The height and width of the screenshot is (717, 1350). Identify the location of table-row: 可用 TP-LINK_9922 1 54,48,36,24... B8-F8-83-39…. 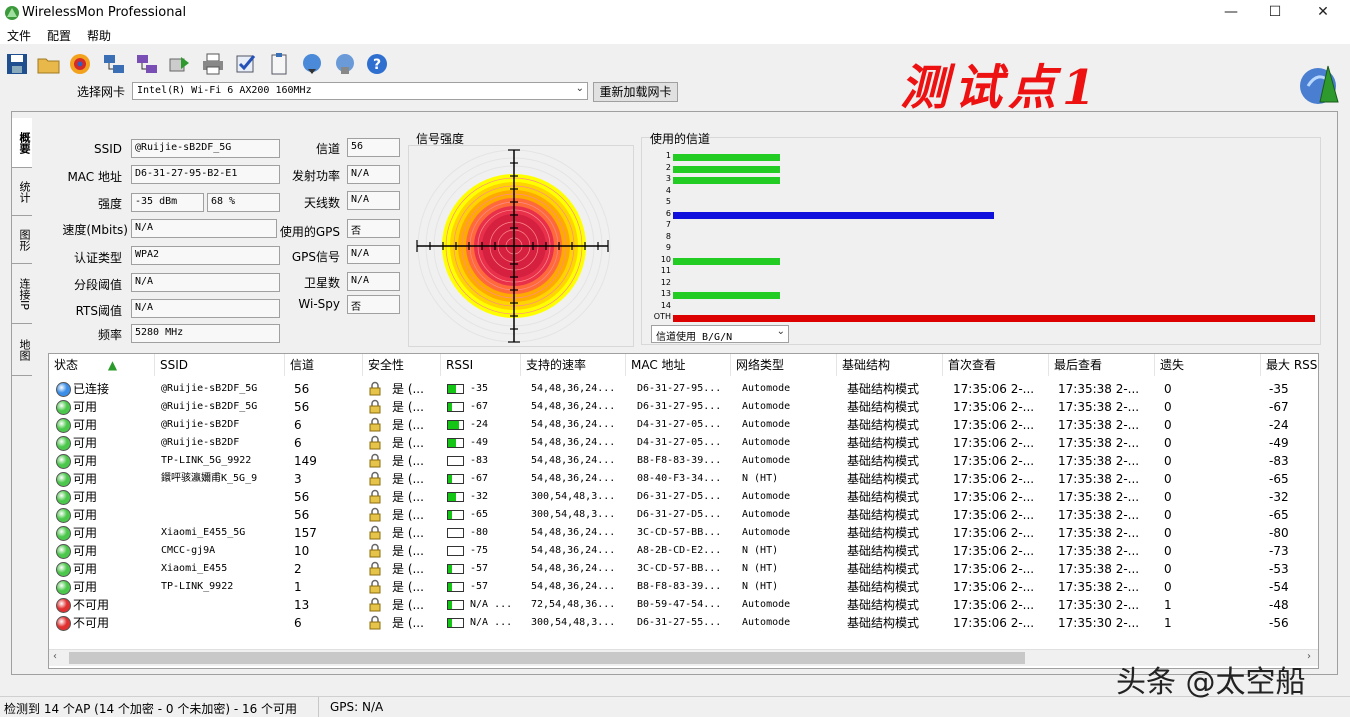
(683, 587).